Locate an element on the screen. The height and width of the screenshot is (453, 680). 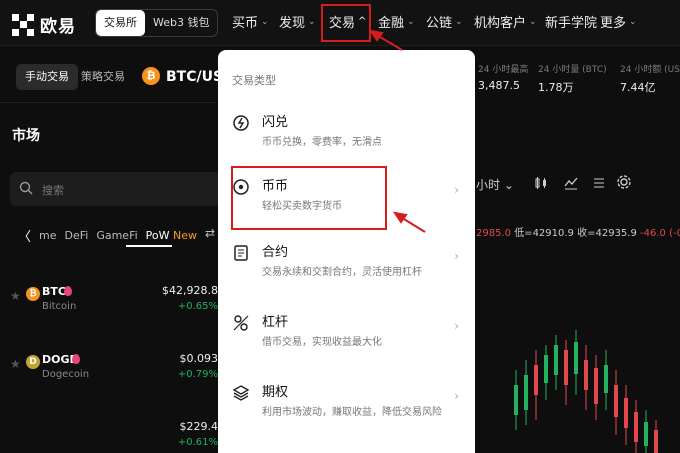
nav-buy-crypto: 买币 ⌄ is located at coordinates (250, 21).